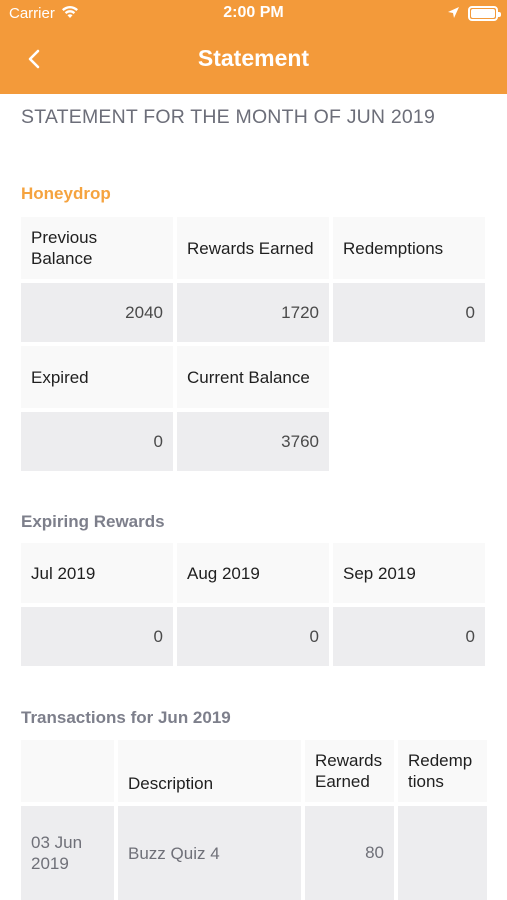  Describe the element at coordinates (97, 573) in the screenshot. I see `expiring-month-header: Jul 2019` at that location.